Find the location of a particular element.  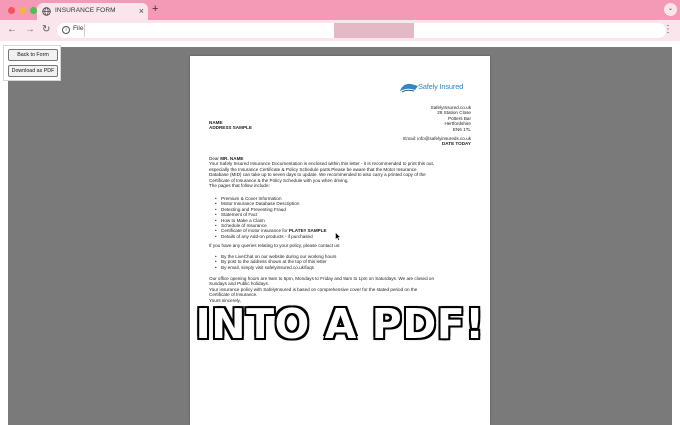

window-close-control is located at coordinates (11, 10).